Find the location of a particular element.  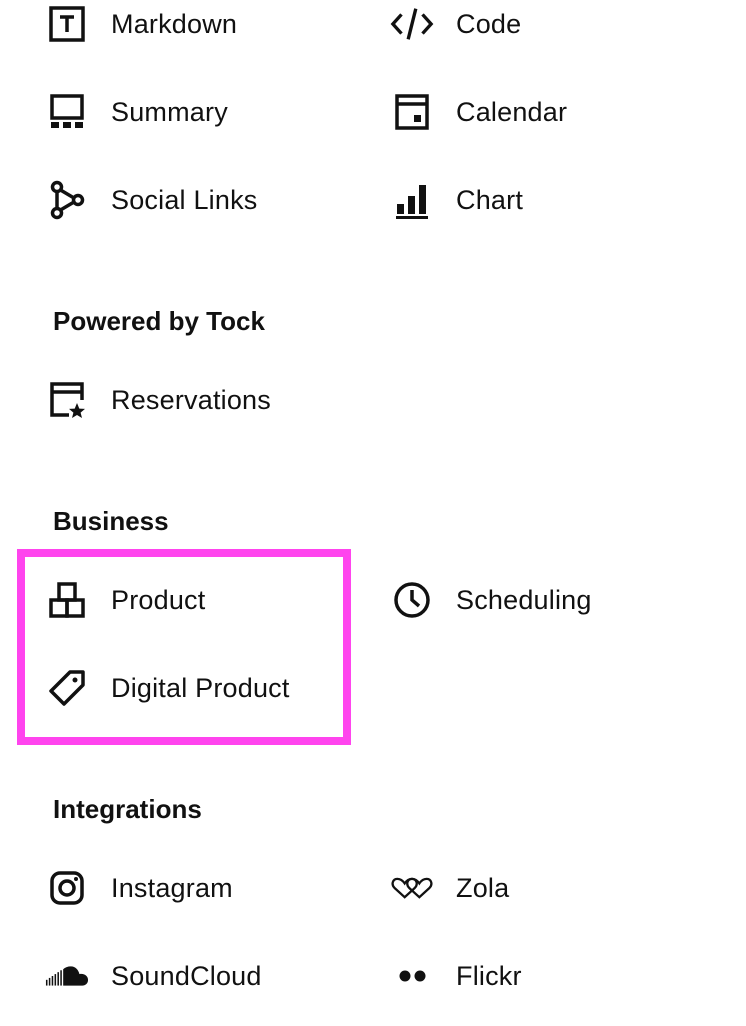

block-zola: Zola is located at coordinates (450, 888).